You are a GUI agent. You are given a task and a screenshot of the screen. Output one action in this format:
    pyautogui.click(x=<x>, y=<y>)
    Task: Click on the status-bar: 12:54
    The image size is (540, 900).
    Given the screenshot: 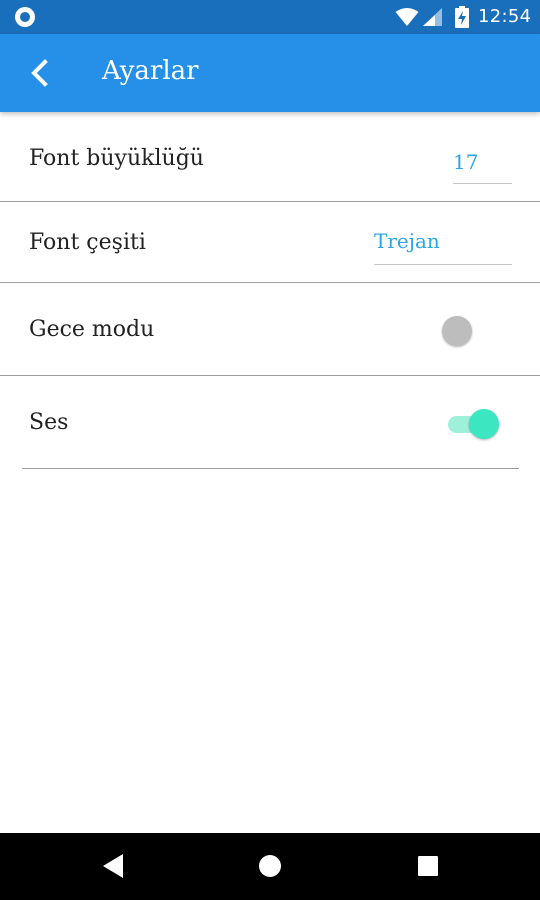 What is the action you would take?
    pyautogui.click(x=270, y=17)
    